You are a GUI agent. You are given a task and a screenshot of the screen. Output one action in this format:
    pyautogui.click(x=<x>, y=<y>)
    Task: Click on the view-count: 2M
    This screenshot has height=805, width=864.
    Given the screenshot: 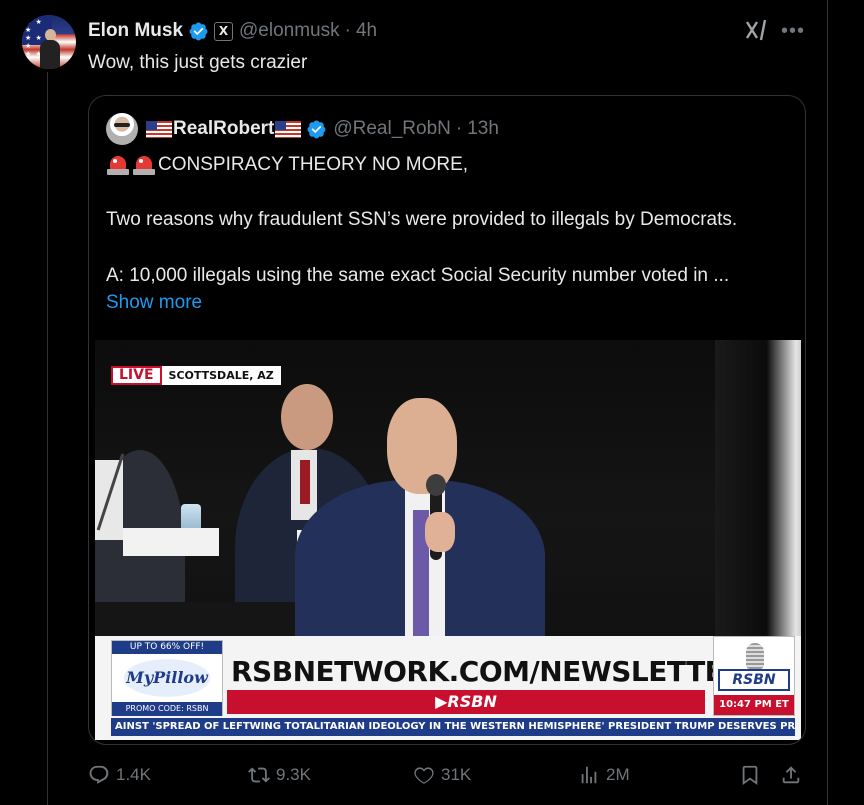 What is the action you would take?
    pyautogui.click(x=618, y=774)
    